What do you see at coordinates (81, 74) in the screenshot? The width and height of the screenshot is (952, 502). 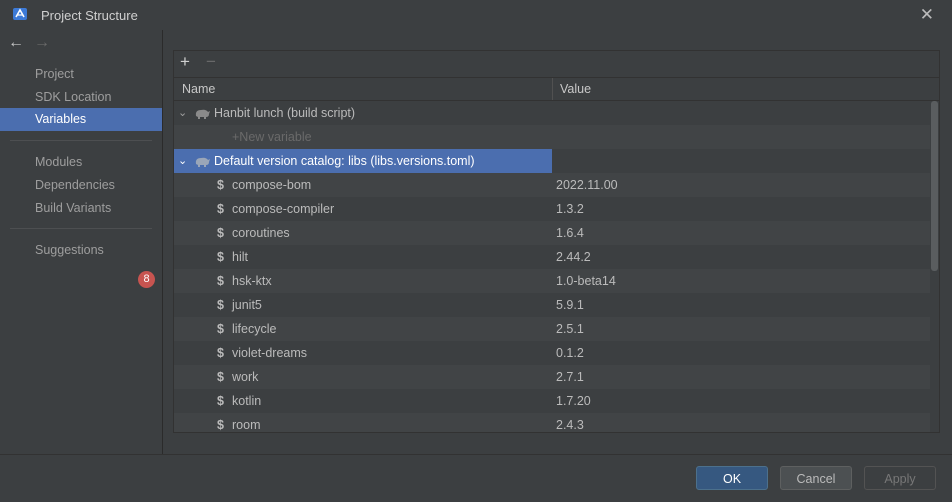 I see `sidebar-item-project: Project` at bounding box center [81, 74].